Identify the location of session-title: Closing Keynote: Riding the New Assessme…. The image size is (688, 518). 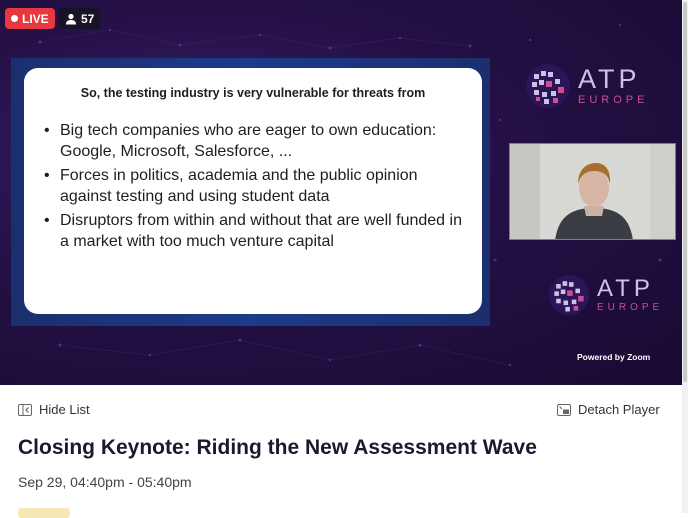
(277, 447).